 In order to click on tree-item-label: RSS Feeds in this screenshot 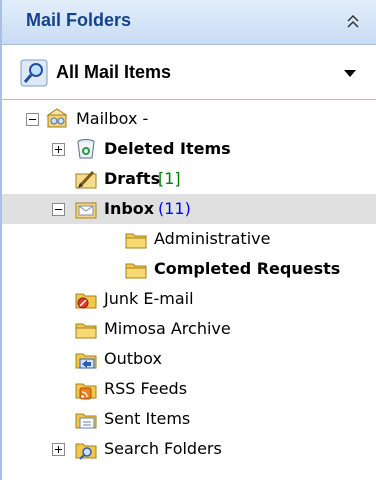, I will do `click(146, 388)`.